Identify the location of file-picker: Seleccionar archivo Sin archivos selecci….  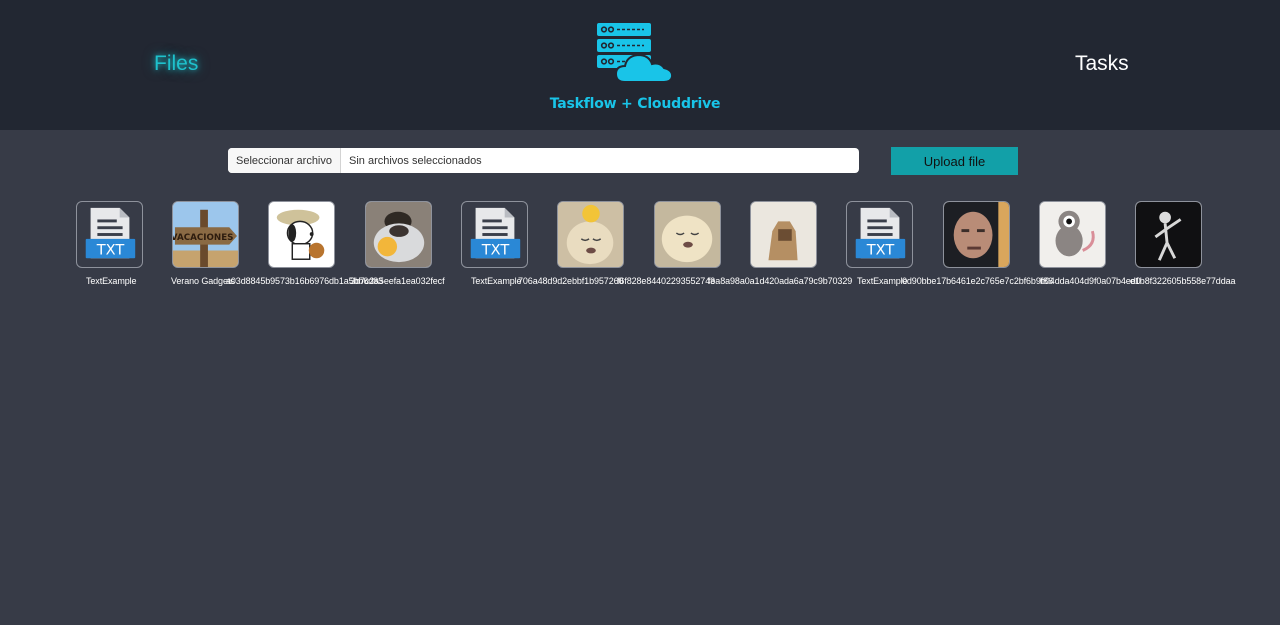
(543, 160).